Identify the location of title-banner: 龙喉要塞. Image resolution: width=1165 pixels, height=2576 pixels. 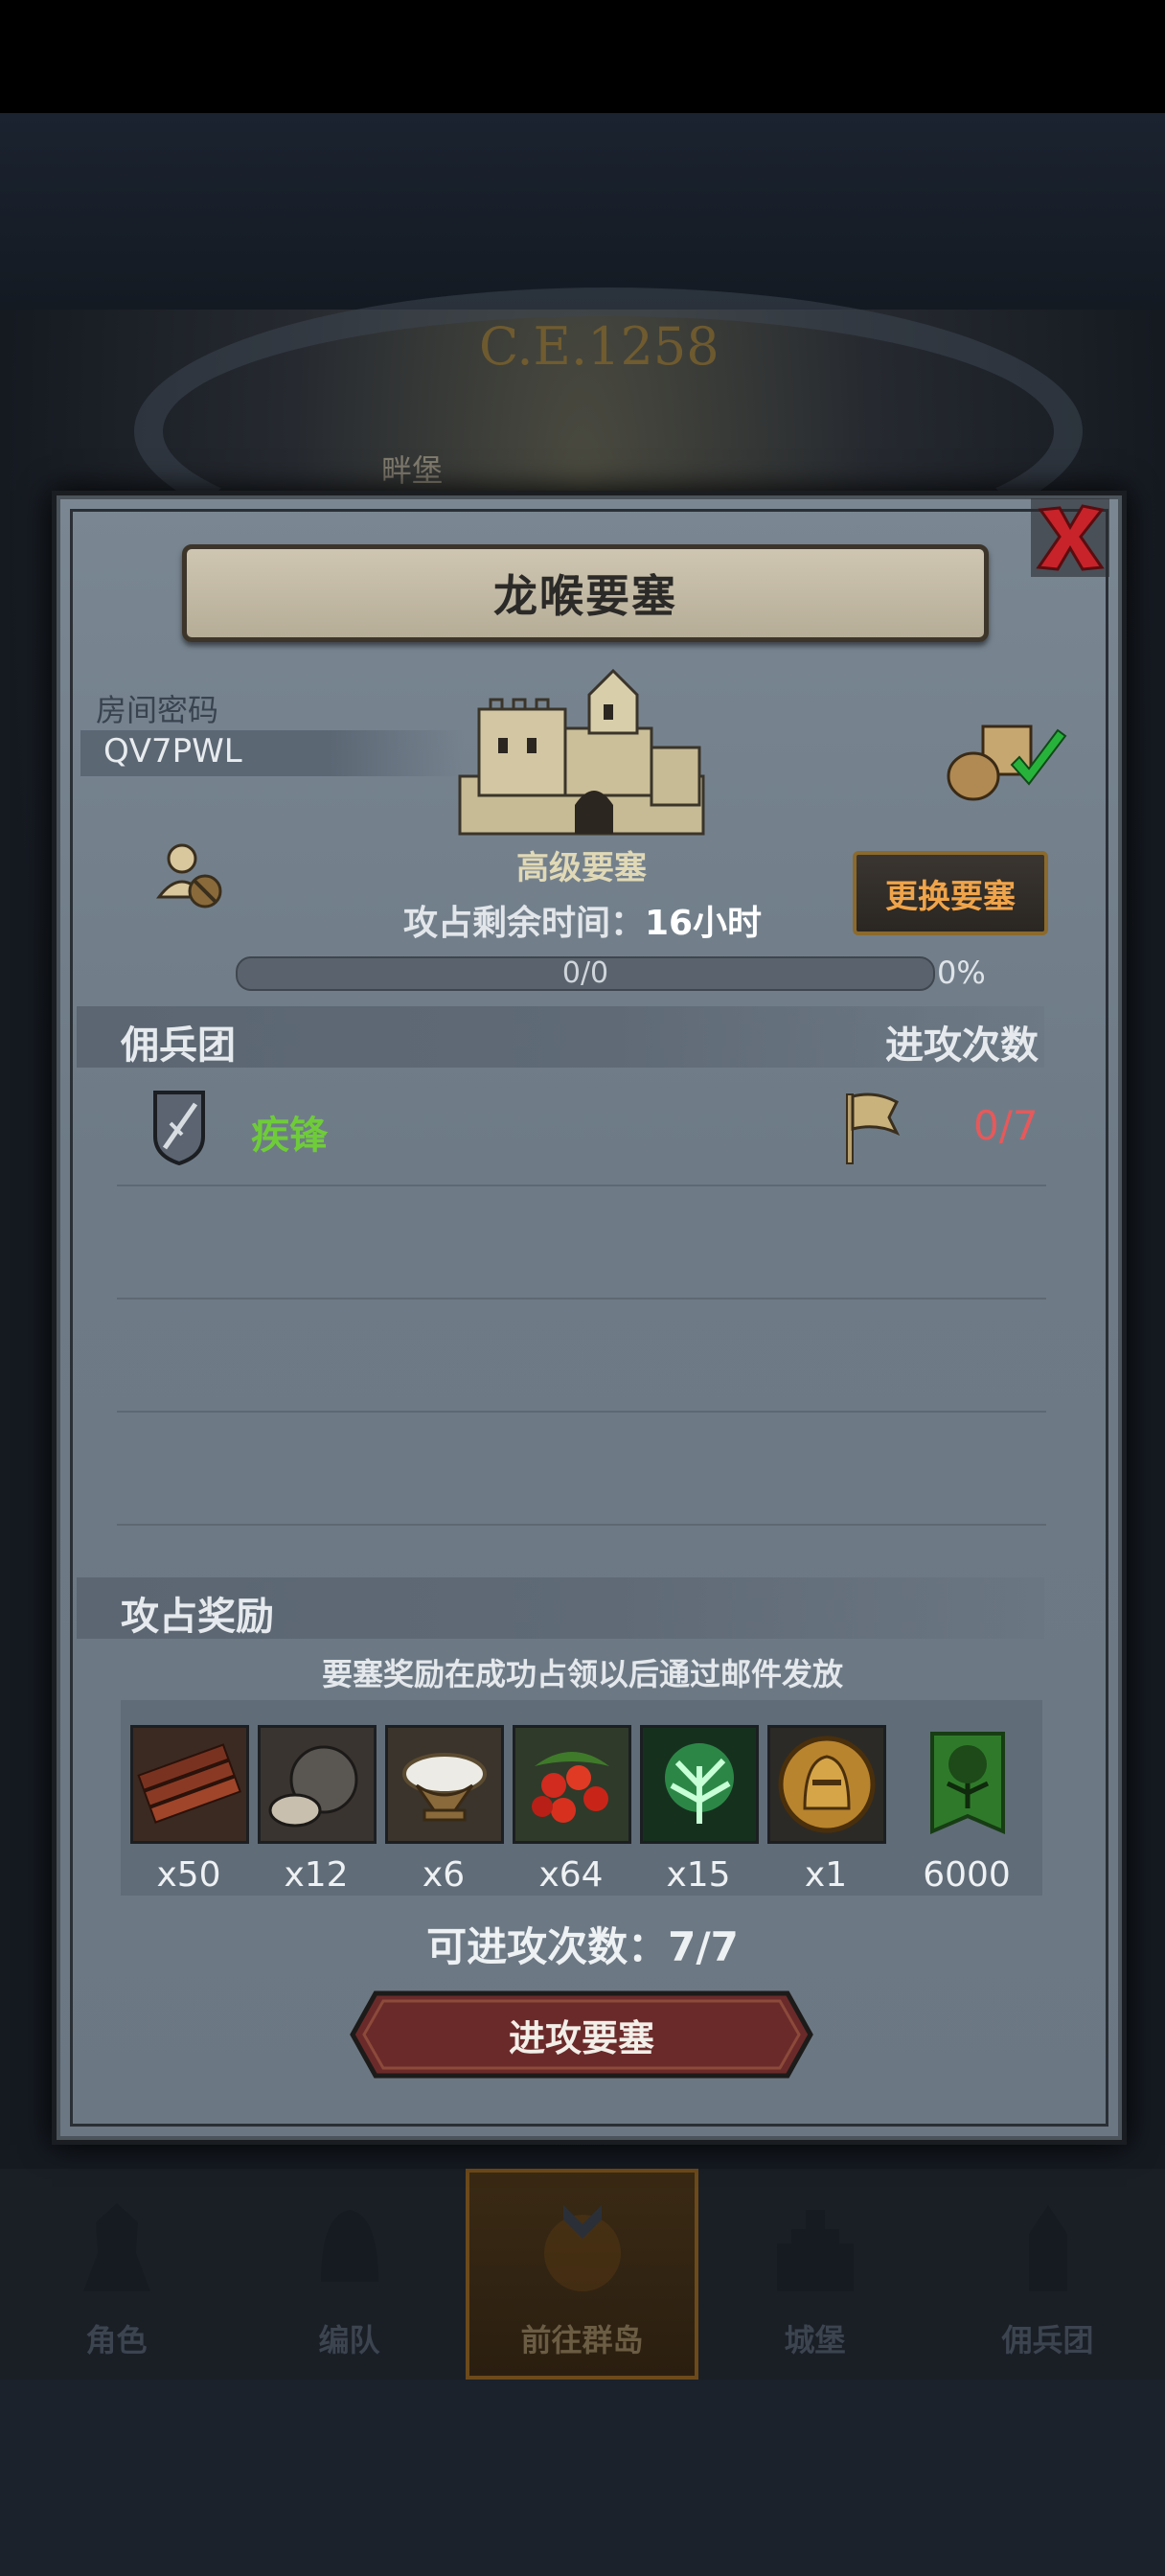
(586, 593).